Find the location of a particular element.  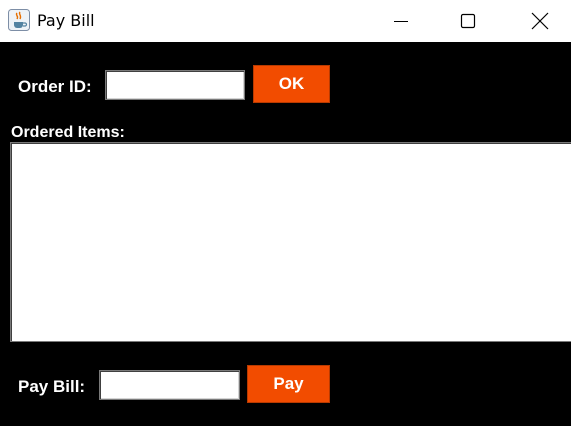

ordered-items-label: Ordered Items: is located at coordinates (68, 132).